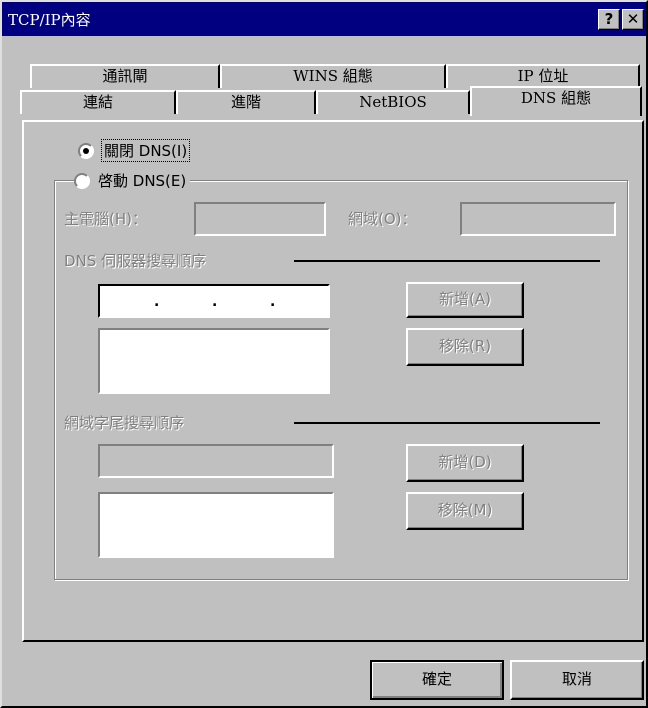  Describe the element at coordinates (465, 347) in the screenshot. I see `remove-dns-server-button: 移除(R)` at that location.